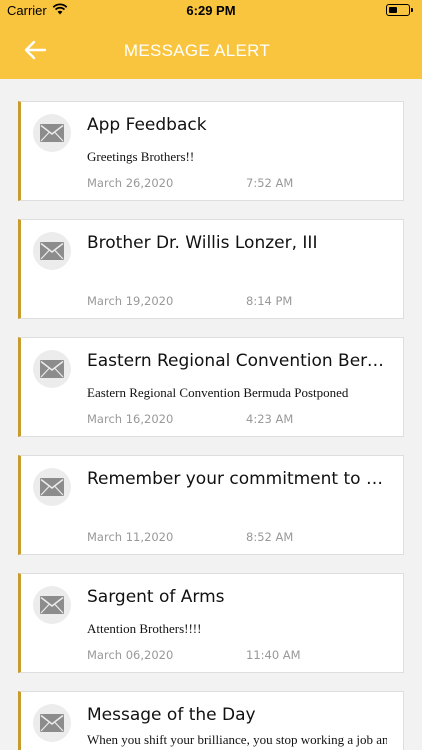 The image size is (422, 750). What do you see at coordinates (202, 243) in the screenshot?
I see `message-title: Brother Dr. Willis Lonzer, III` at bounding box center [202, 243].